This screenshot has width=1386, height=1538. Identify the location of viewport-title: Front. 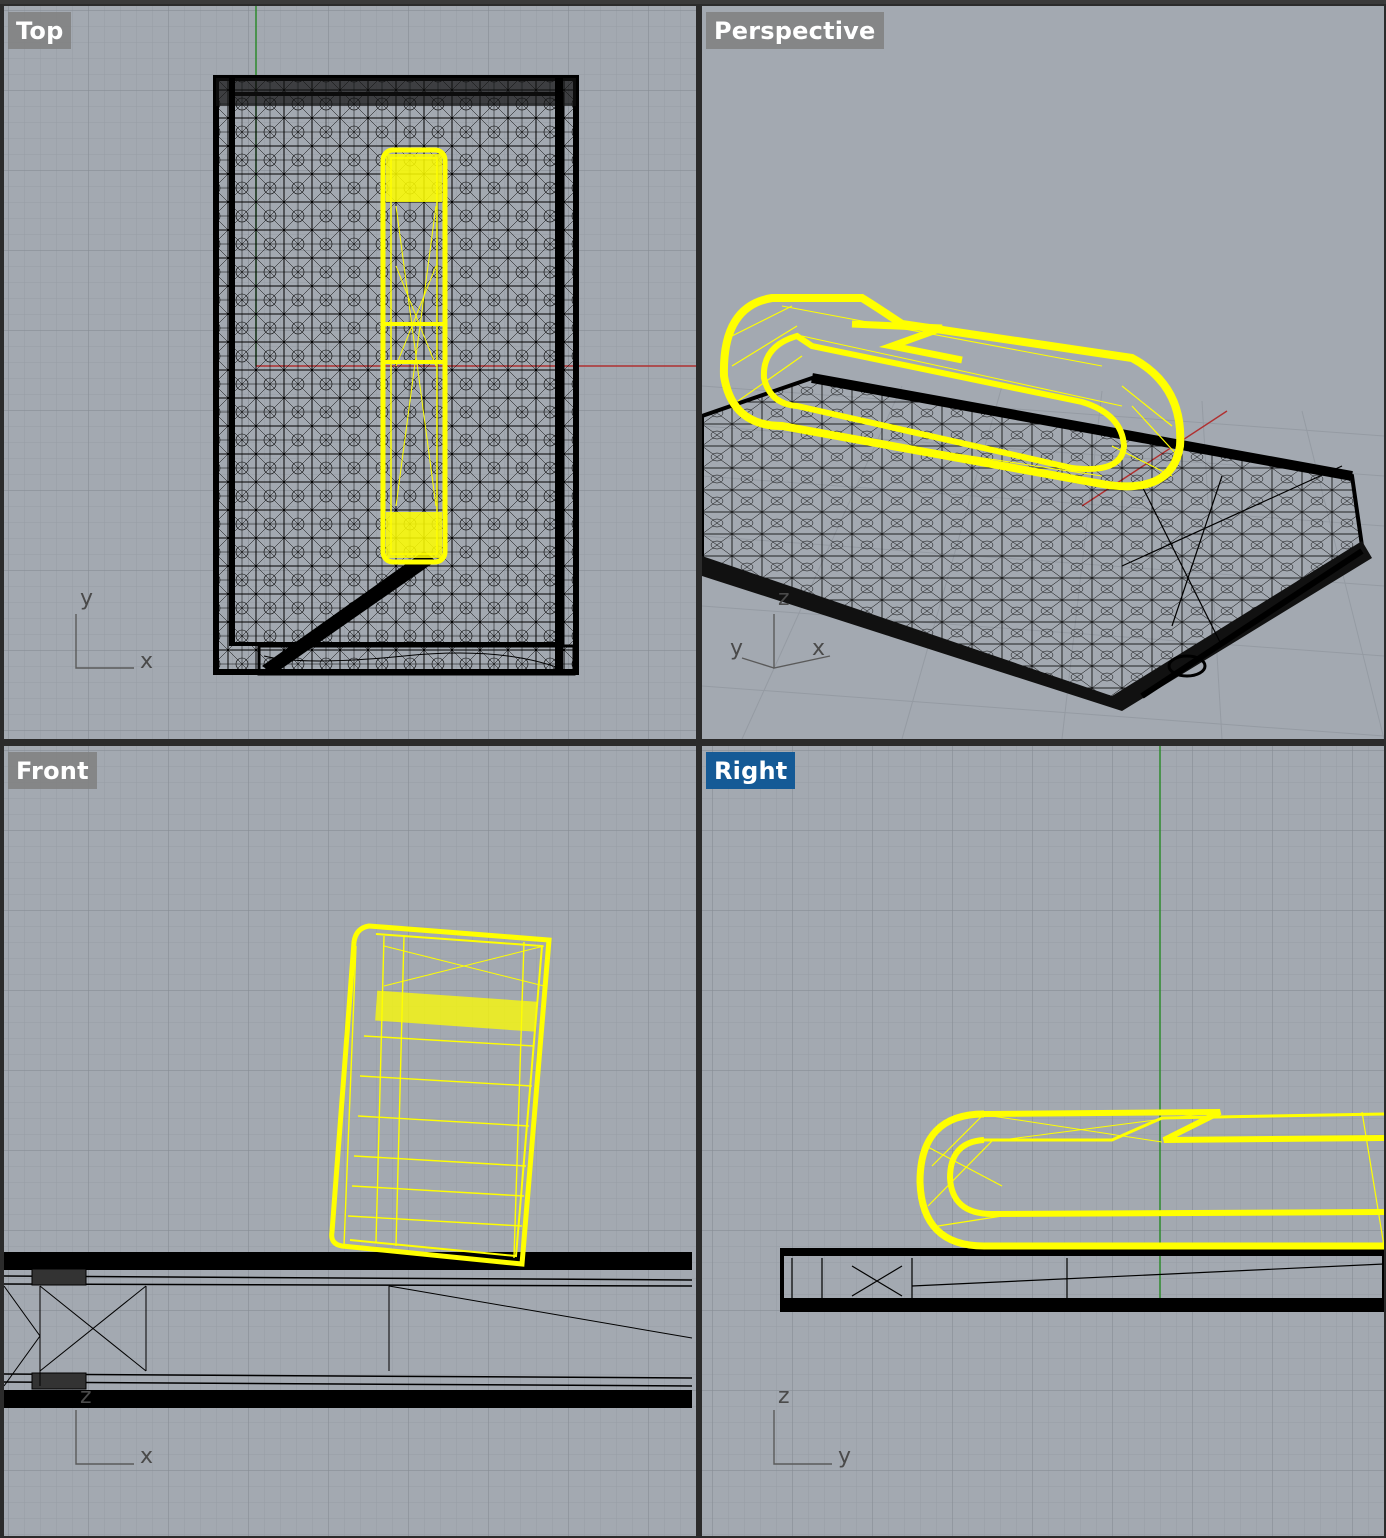
(52, 770).